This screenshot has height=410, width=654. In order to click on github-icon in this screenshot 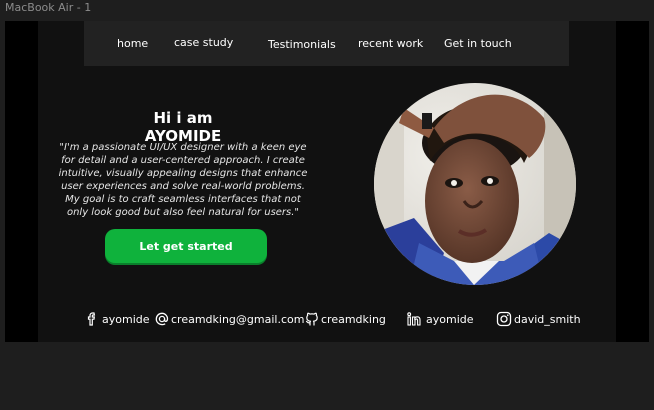, I will do `click(312, 319)`.